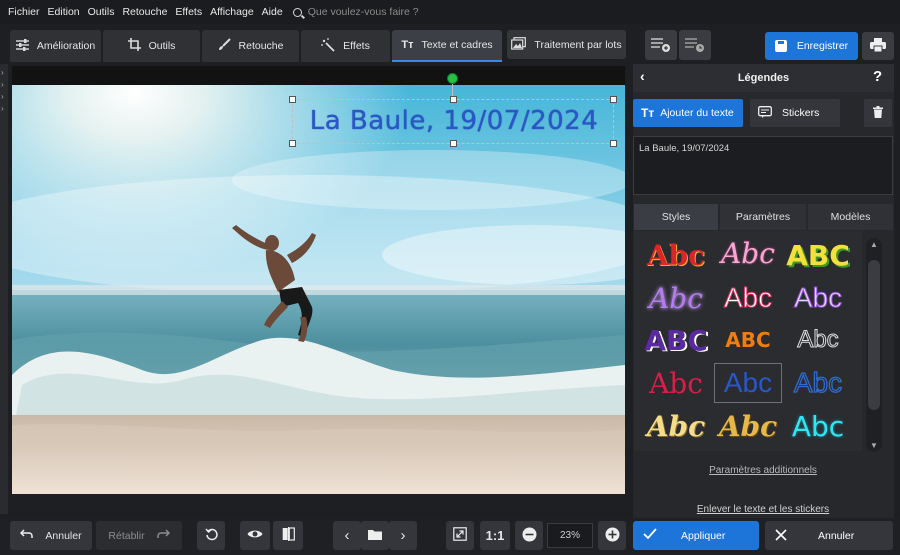 The width and height of the screenshot is (900, 555). Describe the element at coordinates (763, 165) in the screenshot. I see `caption-text-input: La Baule, 19/07/2024` at that location.